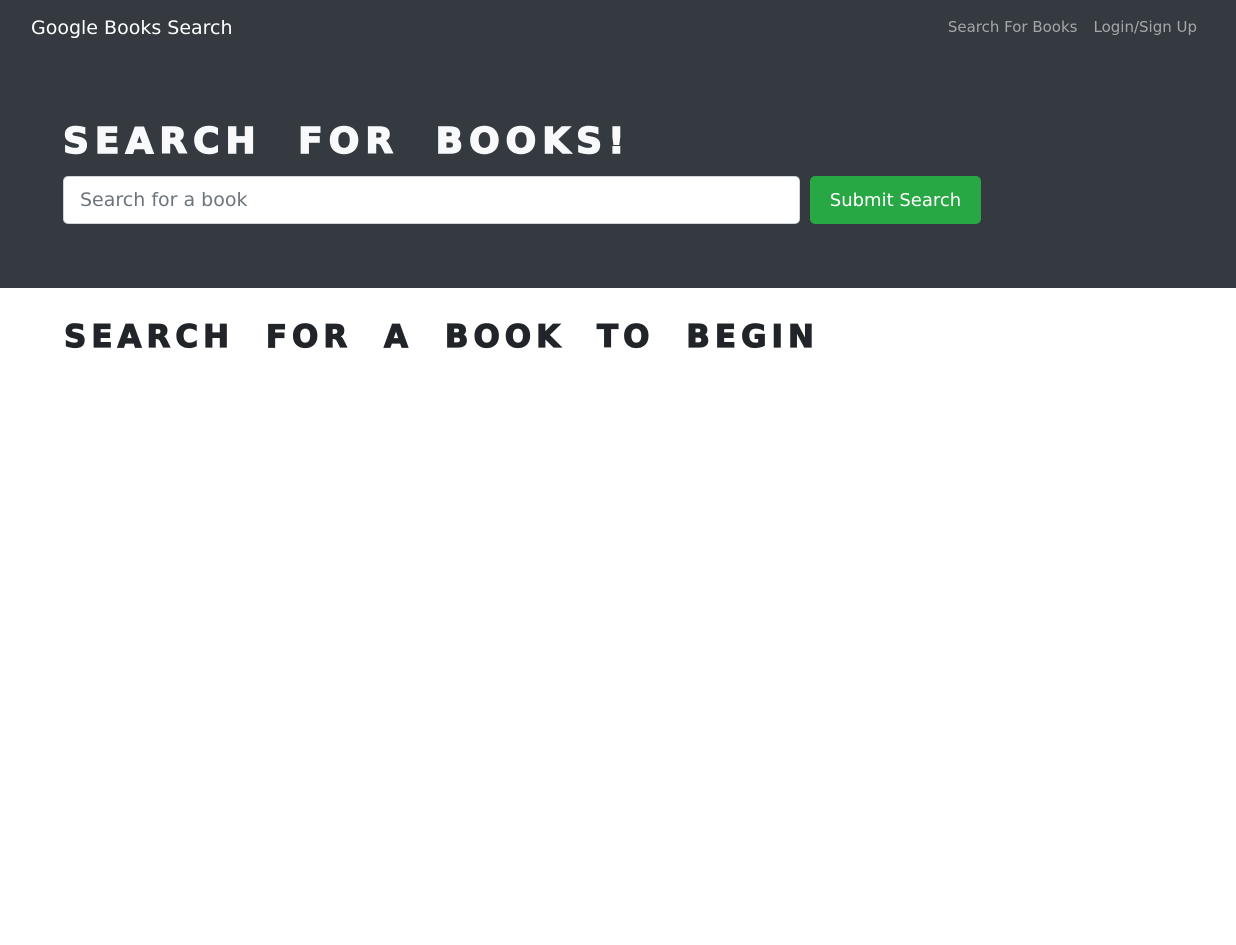  What do you see at coordinates (895, 200) in the screenshot?
I see `submit-search-button: Submit Search` at bounding box center [895, 200].